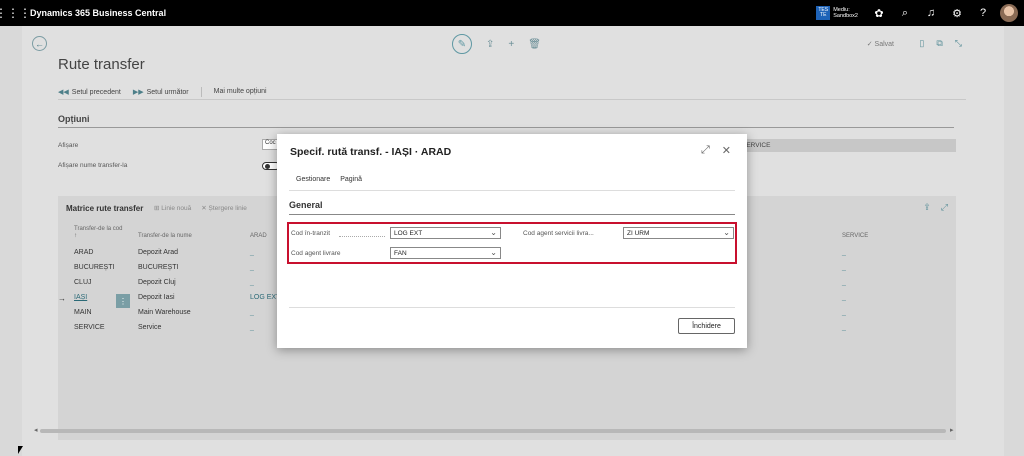 This screenshot has width=1024, height=456. What do you see at coordinates (313, 179) in the screenshot?
I see `tab-gestionare: Gestionare` at bounding box center [313, 179].